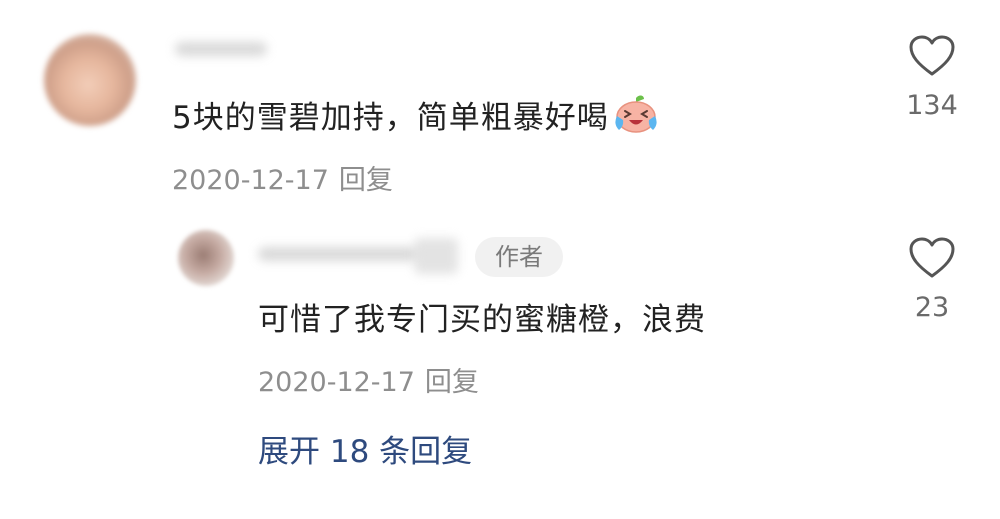 The height and width of the screenshot is (519, 1000). I want to click on comment-reply-button: 回复, so click(366, 180).